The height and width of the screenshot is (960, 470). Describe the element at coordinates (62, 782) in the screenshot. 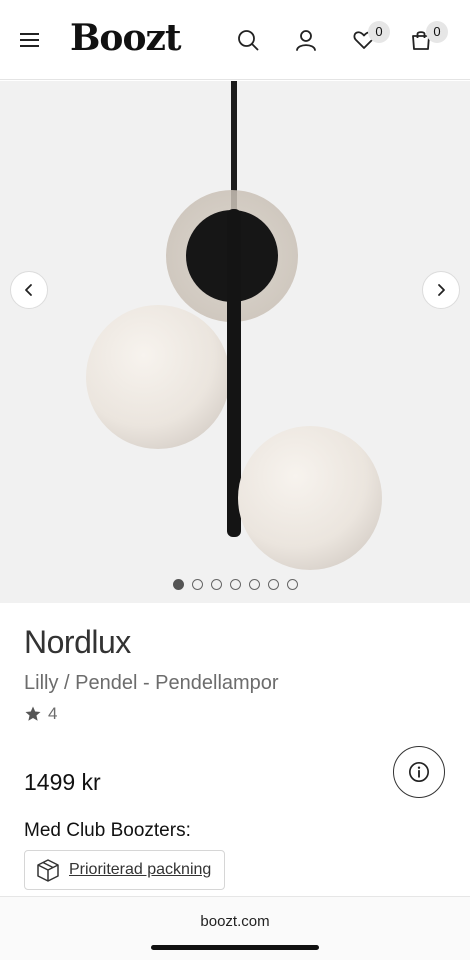

I see `product-price: 1499 kr` at that location.